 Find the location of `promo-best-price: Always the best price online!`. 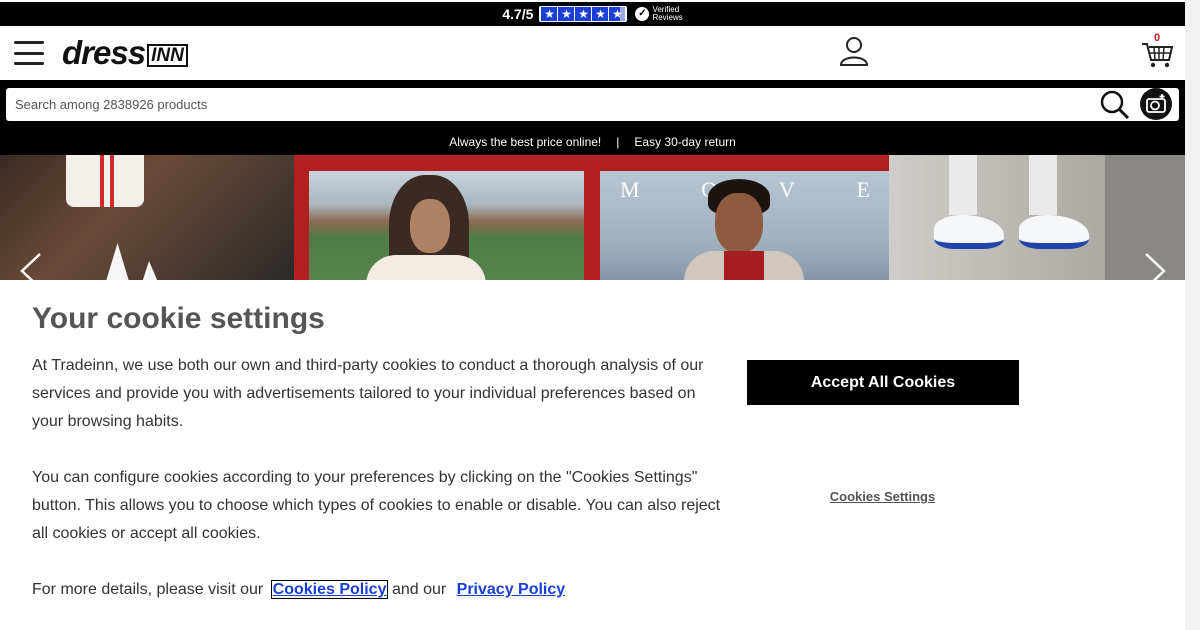

promo-best-price: Always the best price online! is located at coordinates (525, 141).